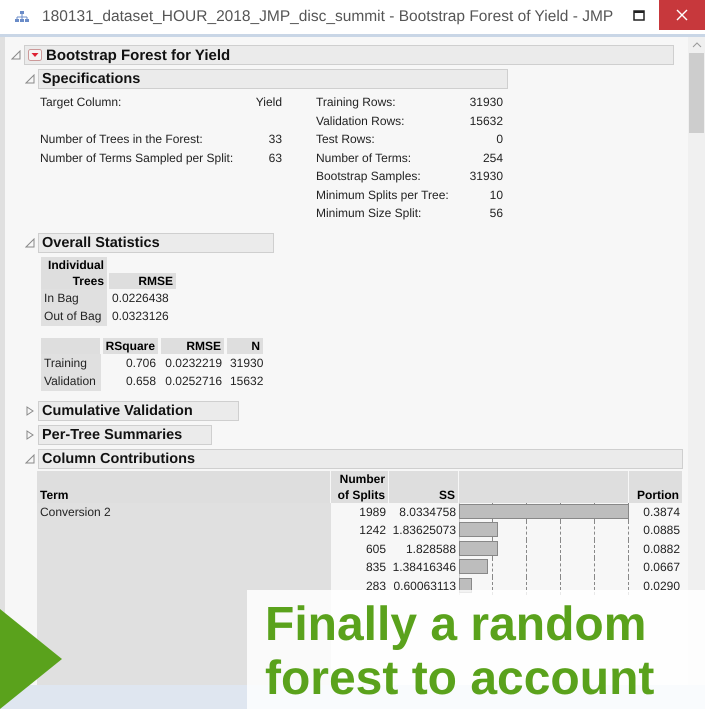  Describe the element at coordinates (74, 272) in the screenshot. I see `column-header: Individual Trees` at that location.